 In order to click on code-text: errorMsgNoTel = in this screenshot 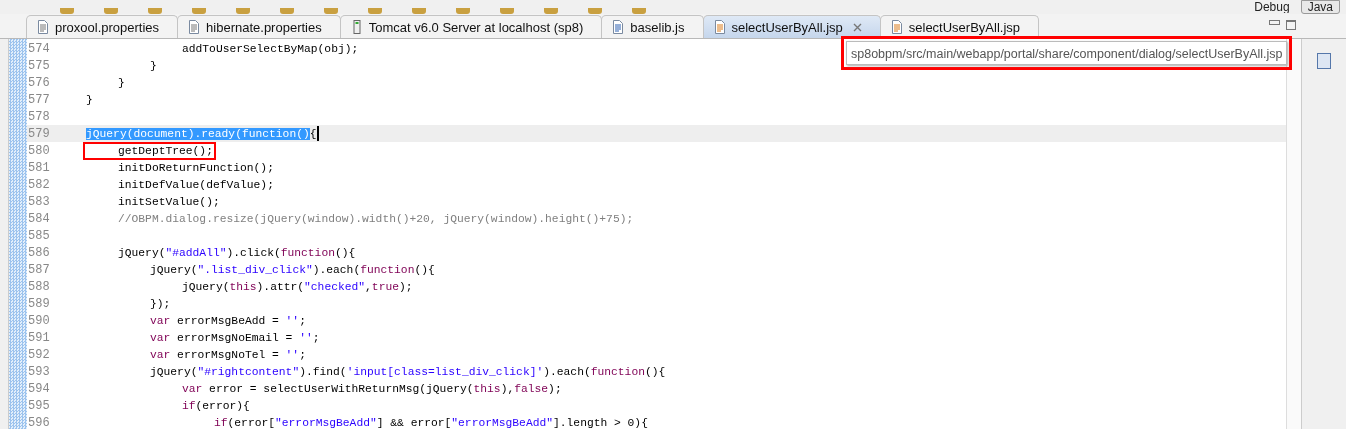, I will do `click(228, 354)`.